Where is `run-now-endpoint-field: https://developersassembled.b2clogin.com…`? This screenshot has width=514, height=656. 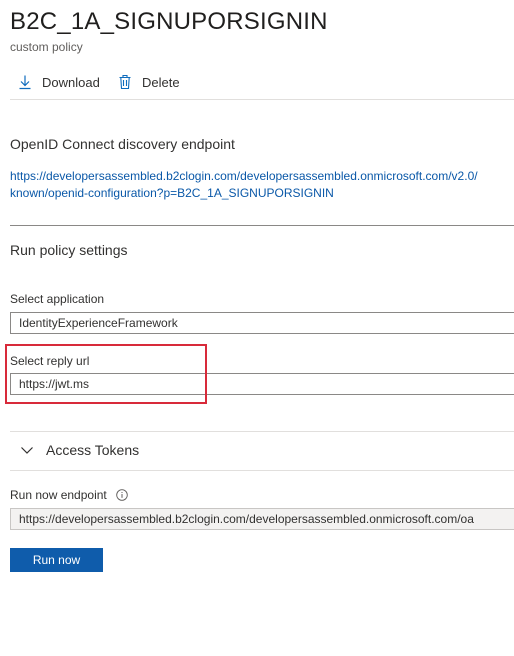
run-now-endpoint-field: https://developersassembled.b2clogin.com… is located at coordinates (262, 519).